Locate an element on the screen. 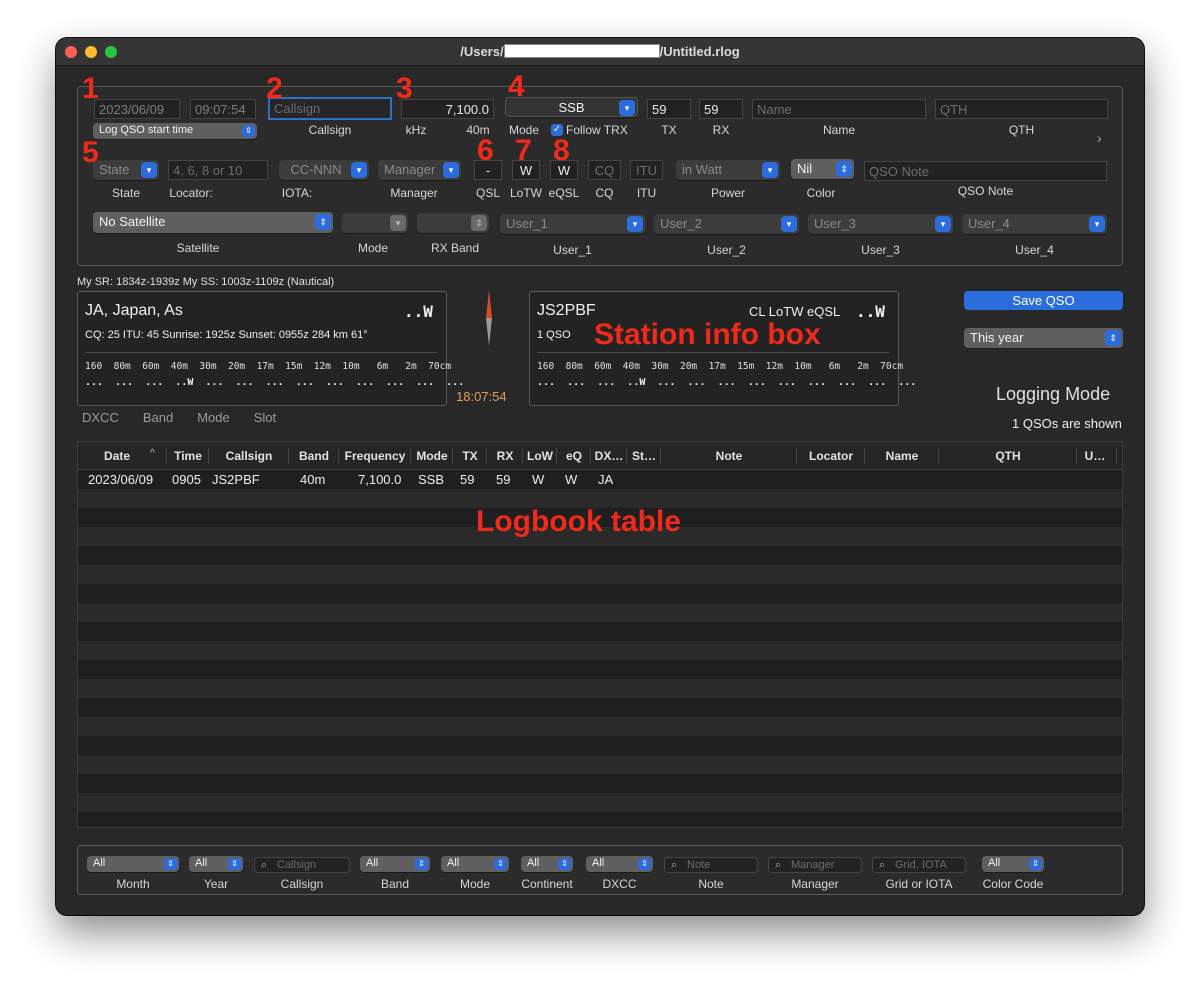 The width and height of the screenshot is (1200, 989). continent-filter-value: All is located at coordinates (533, 863).